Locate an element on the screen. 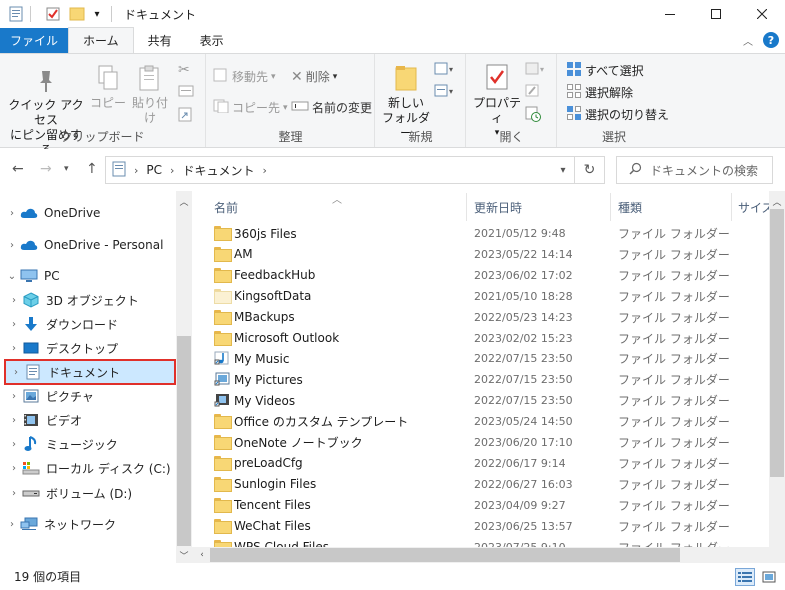 The image size is (785, 590). large-icons-view-icon is located at coordinates (769, 577).